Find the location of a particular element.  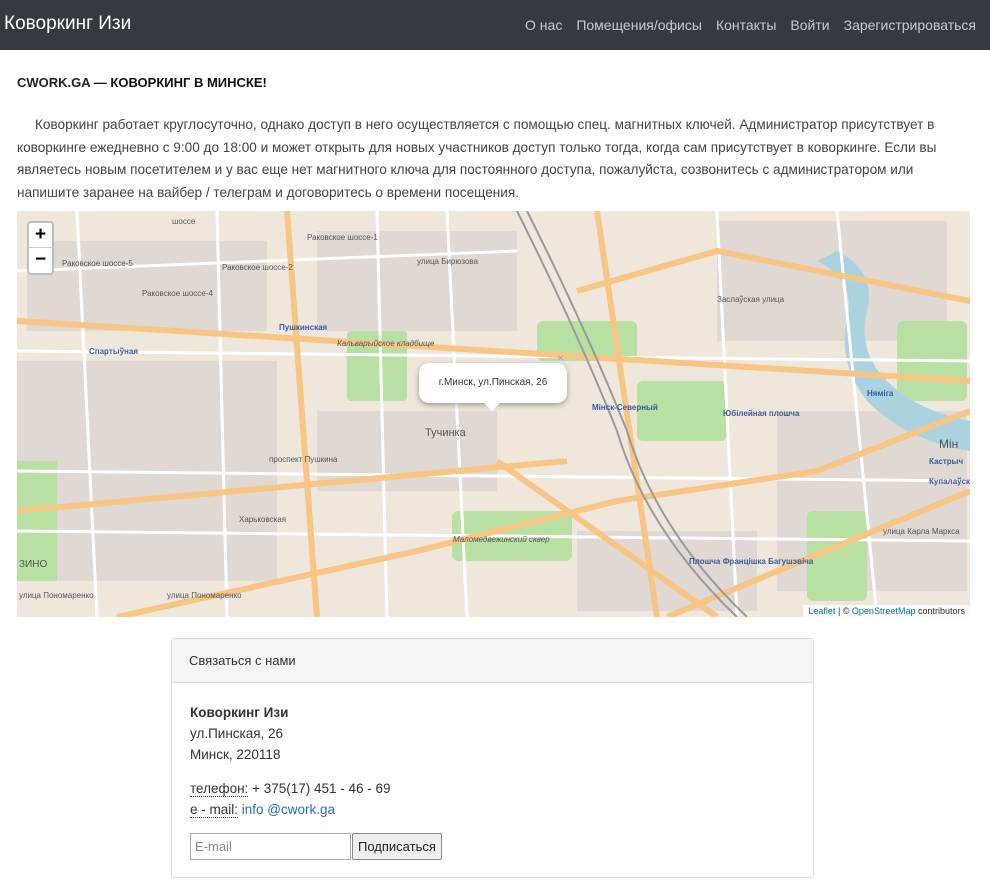

popup-close-icon: × is located at coordinates (560, 358).